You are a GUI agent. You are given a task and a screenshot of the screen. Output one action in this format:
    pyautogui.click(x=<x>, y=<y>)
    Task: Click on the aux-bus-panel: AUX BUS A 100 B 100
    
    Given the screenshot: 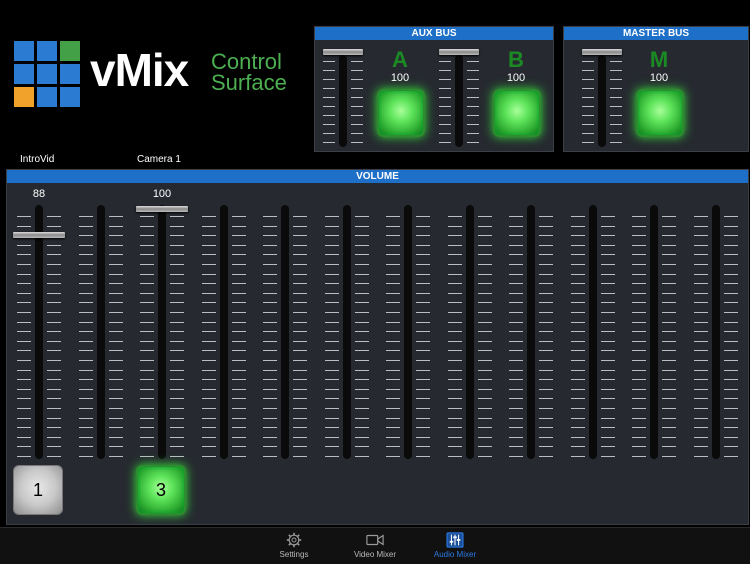 What is the action you would take?
    pyautogui.click(x=434, y=89)
    